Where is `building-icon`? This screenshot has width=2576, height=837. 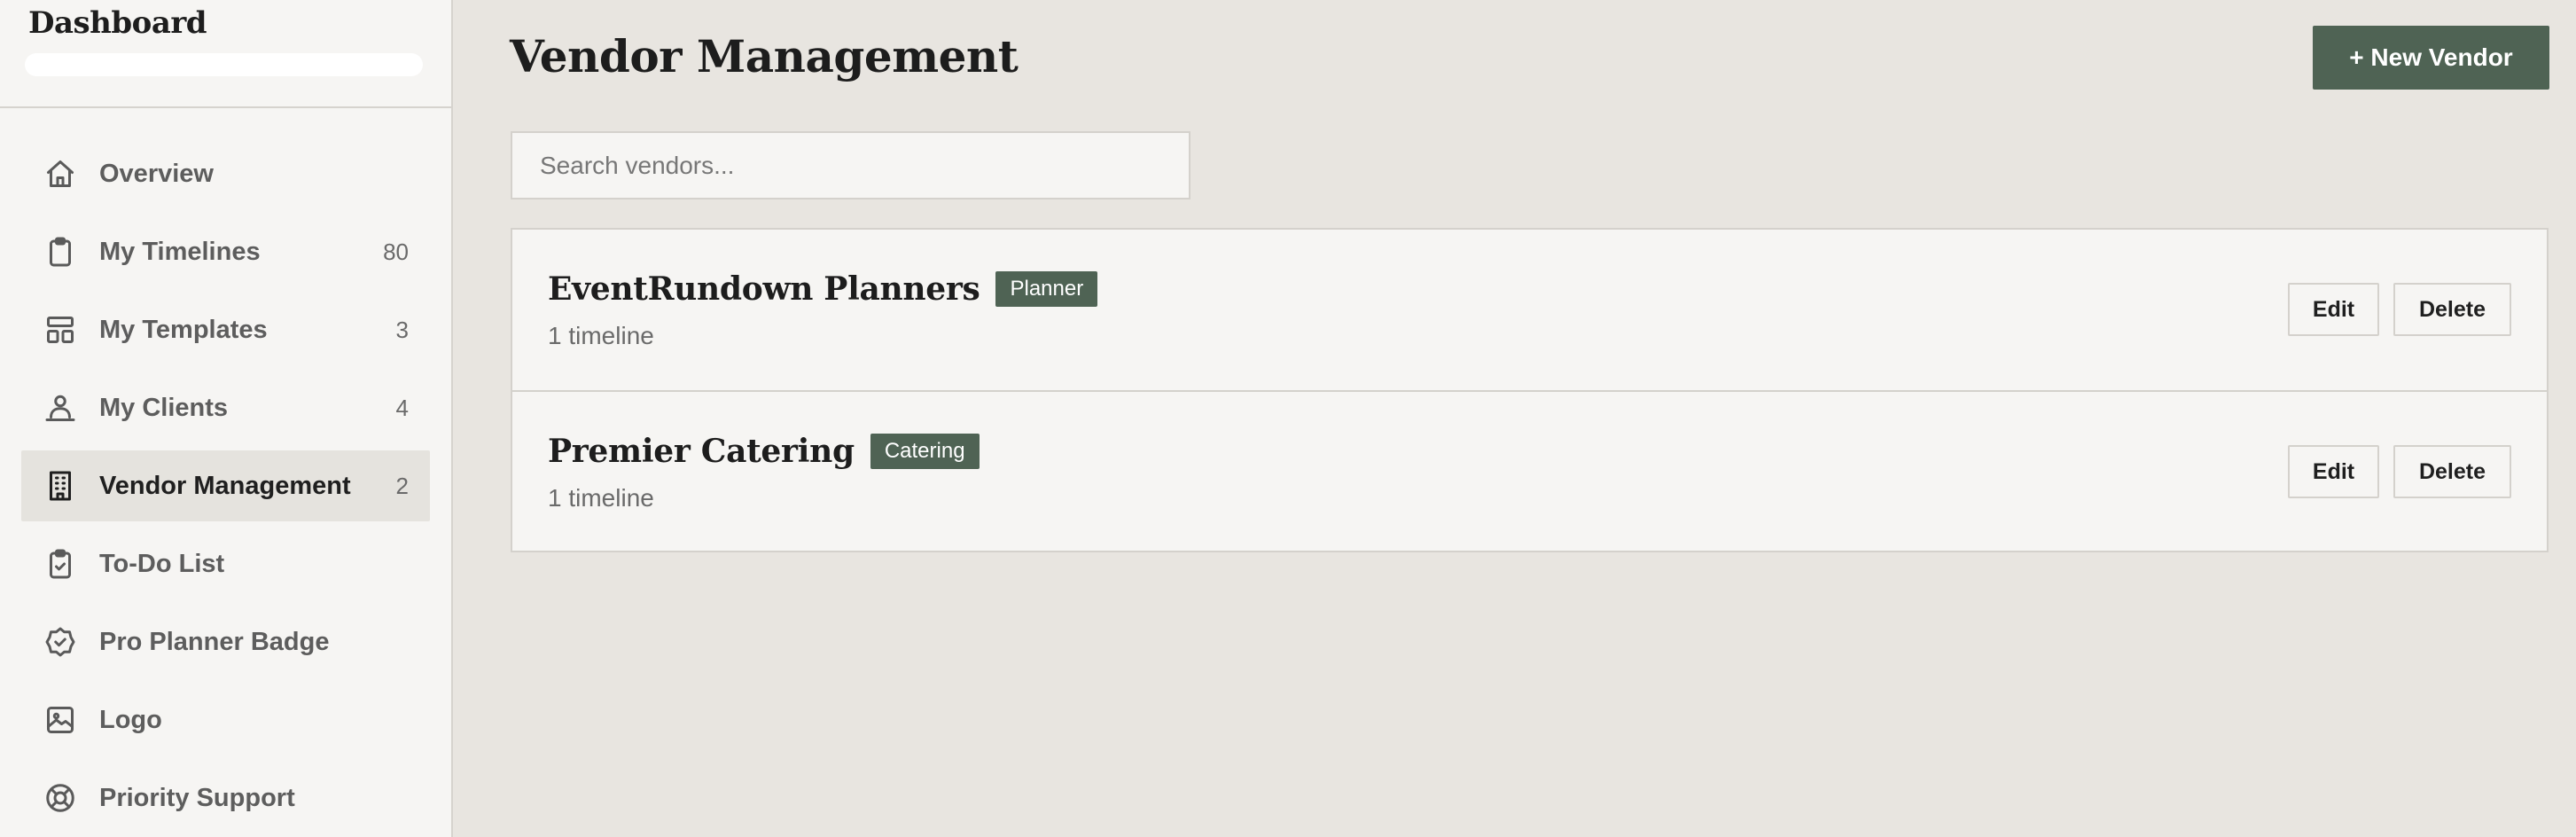
building-icon is located at coordinates (60, 486).